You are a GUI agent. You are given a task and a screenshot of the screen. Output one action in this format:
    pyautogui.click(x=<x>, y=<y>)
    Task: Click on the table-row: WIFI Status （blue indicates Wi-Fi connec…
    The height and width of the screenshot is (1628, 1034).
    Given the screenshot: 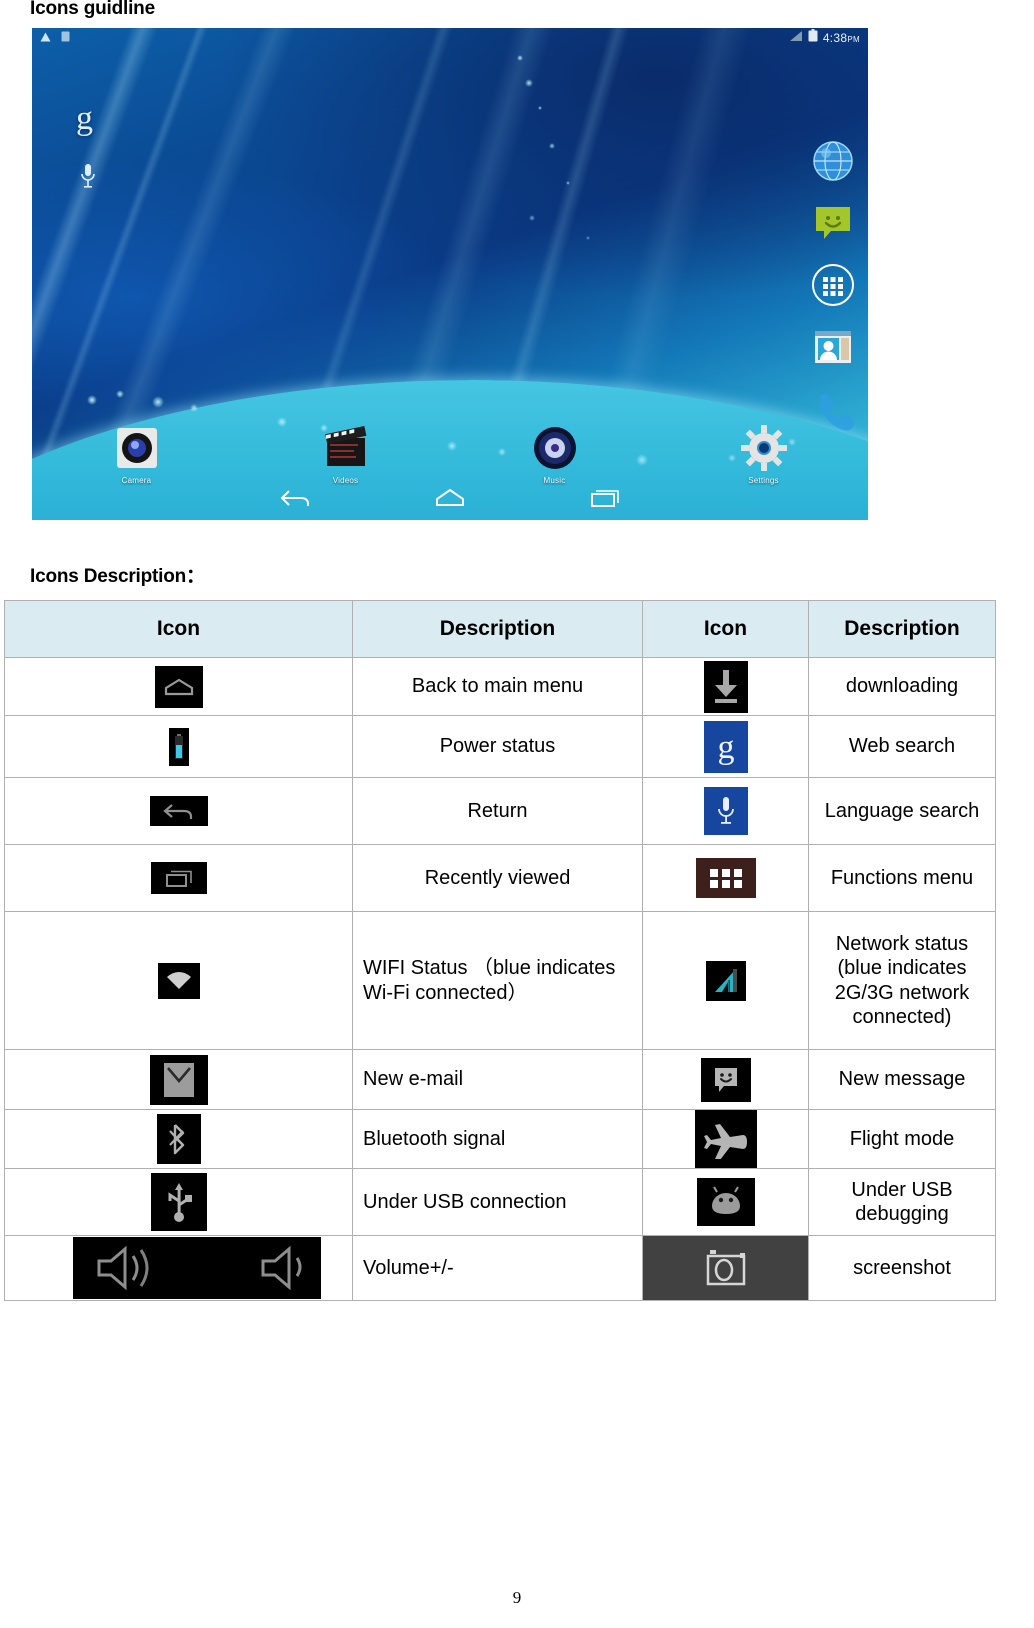 What is the action you would take?
    pyautogui.click(x=500, y=980)
    